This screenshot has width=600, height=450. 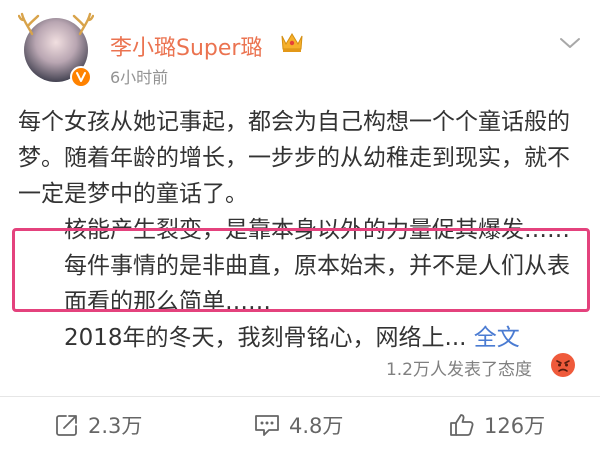 I want to click on read-more-link: 全文, so click(x=497, y=338).